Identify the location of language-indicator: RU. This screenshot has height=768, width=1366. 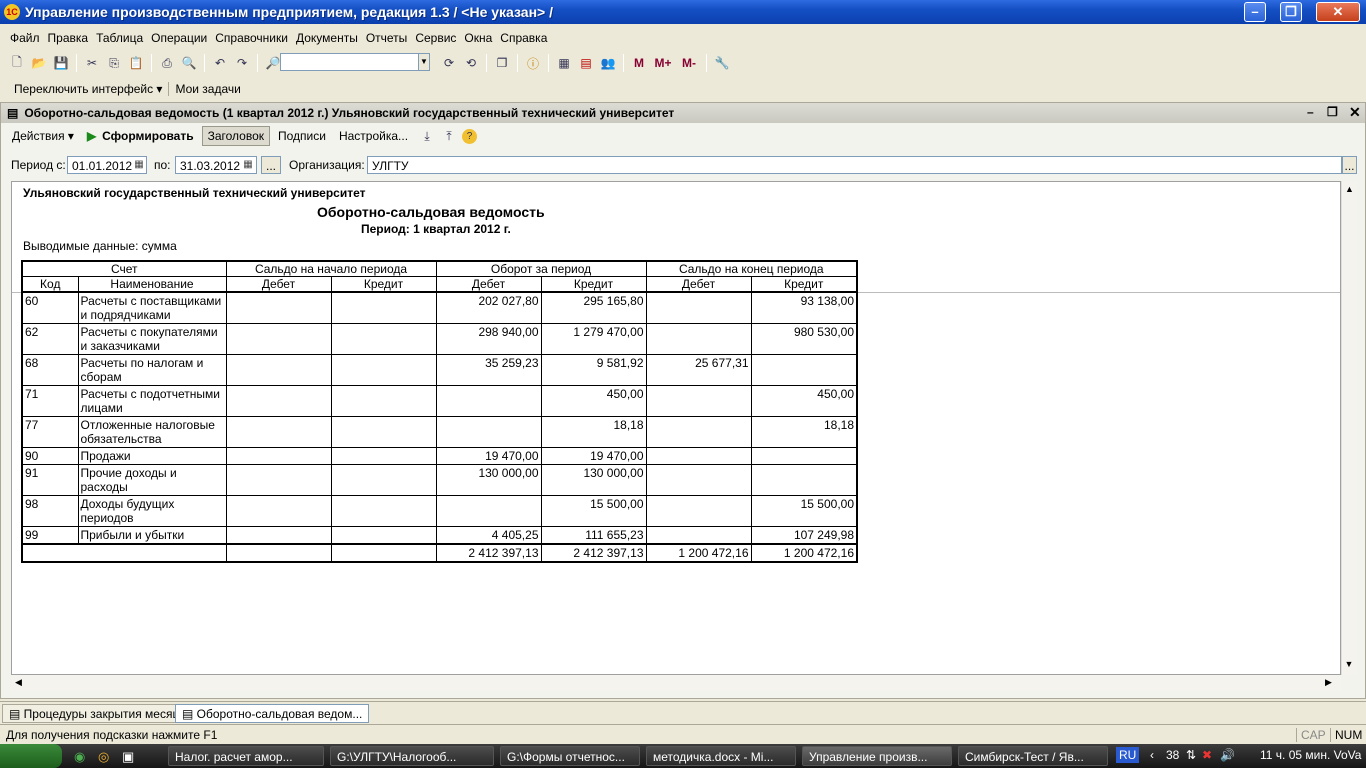
(1128, 755).